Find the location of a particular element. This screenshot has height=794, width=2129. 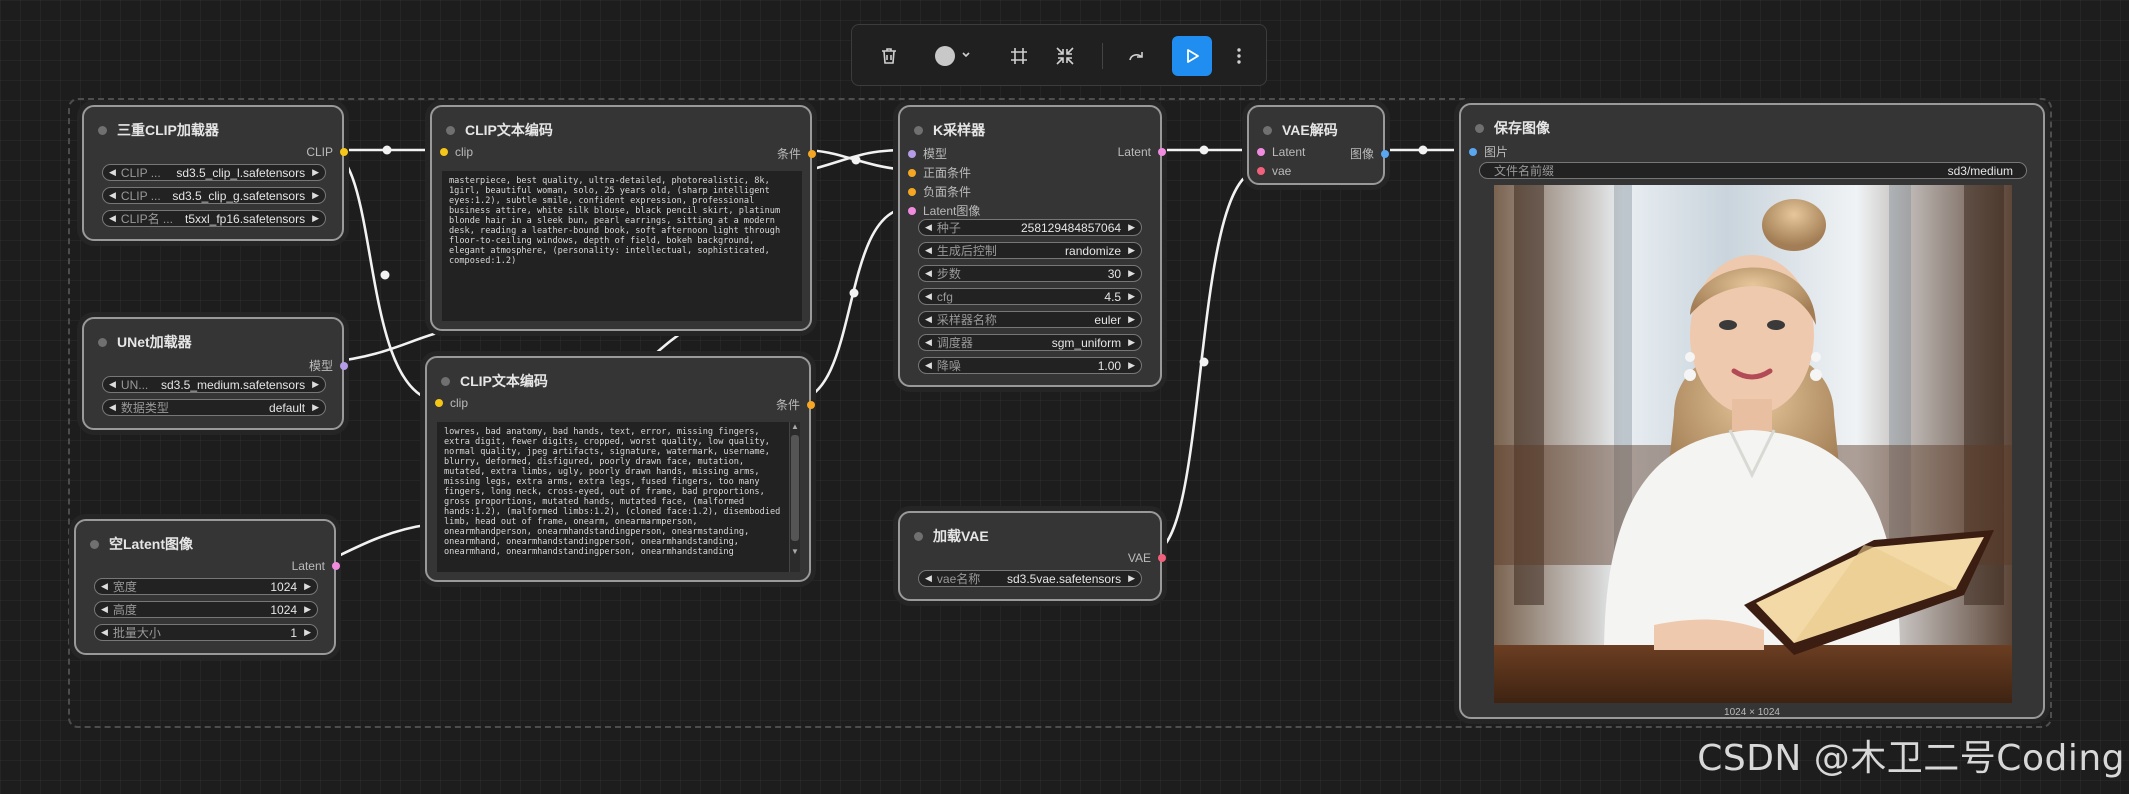

output-clip: CLIP is located at coordinates (327, 152).